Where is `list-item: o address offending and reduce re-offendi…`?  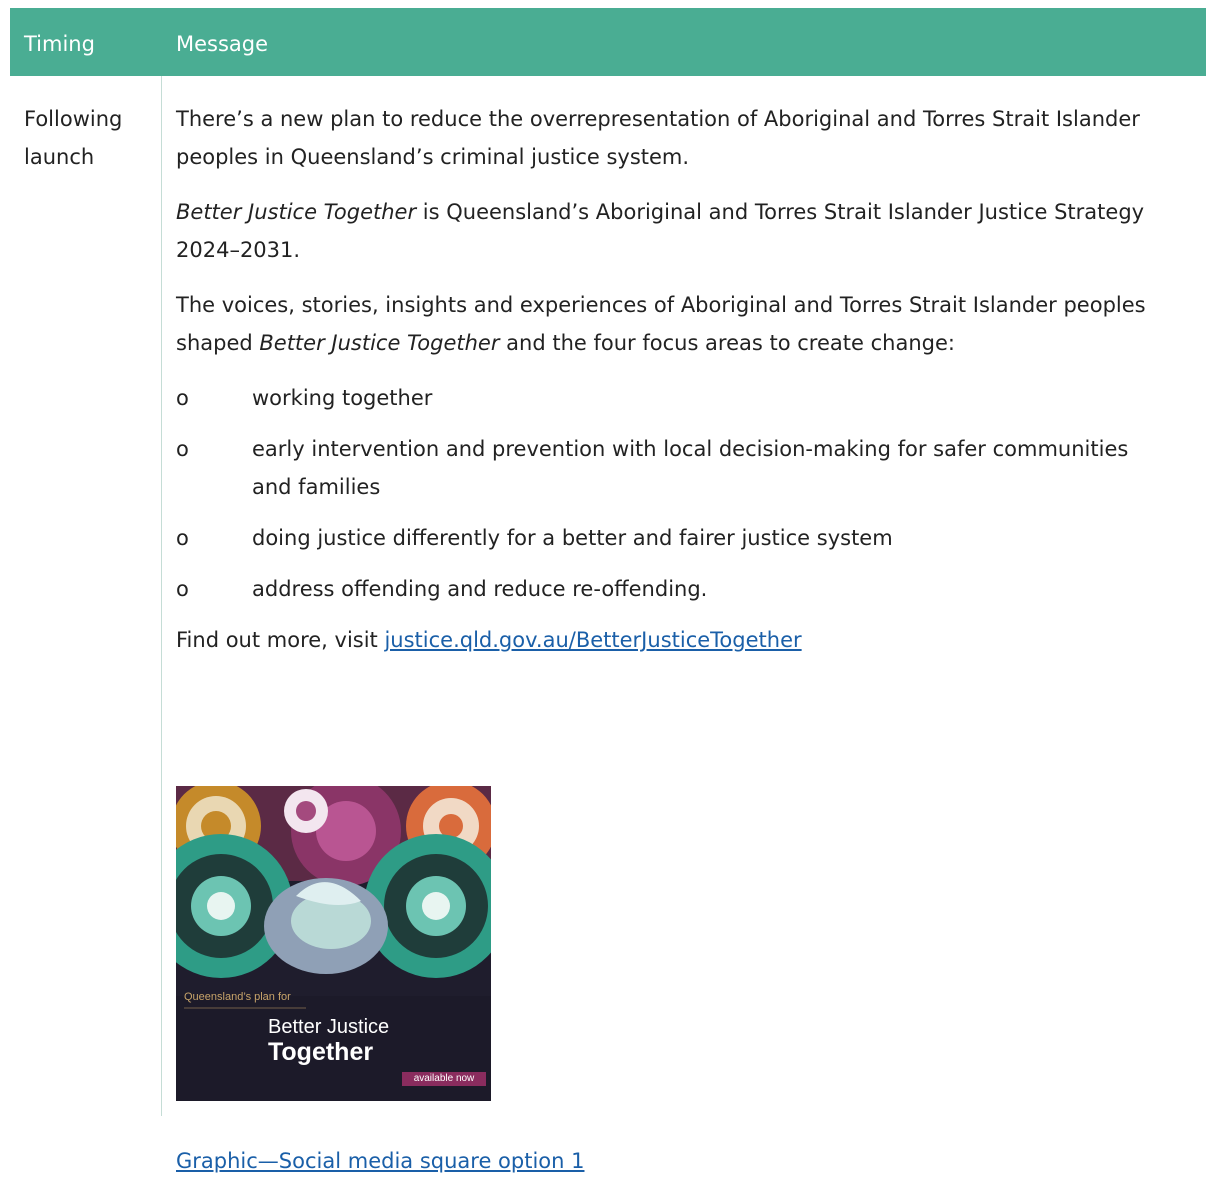 list-item: o address offending and reduce re-offendi… is located at coordinates (671, 589).